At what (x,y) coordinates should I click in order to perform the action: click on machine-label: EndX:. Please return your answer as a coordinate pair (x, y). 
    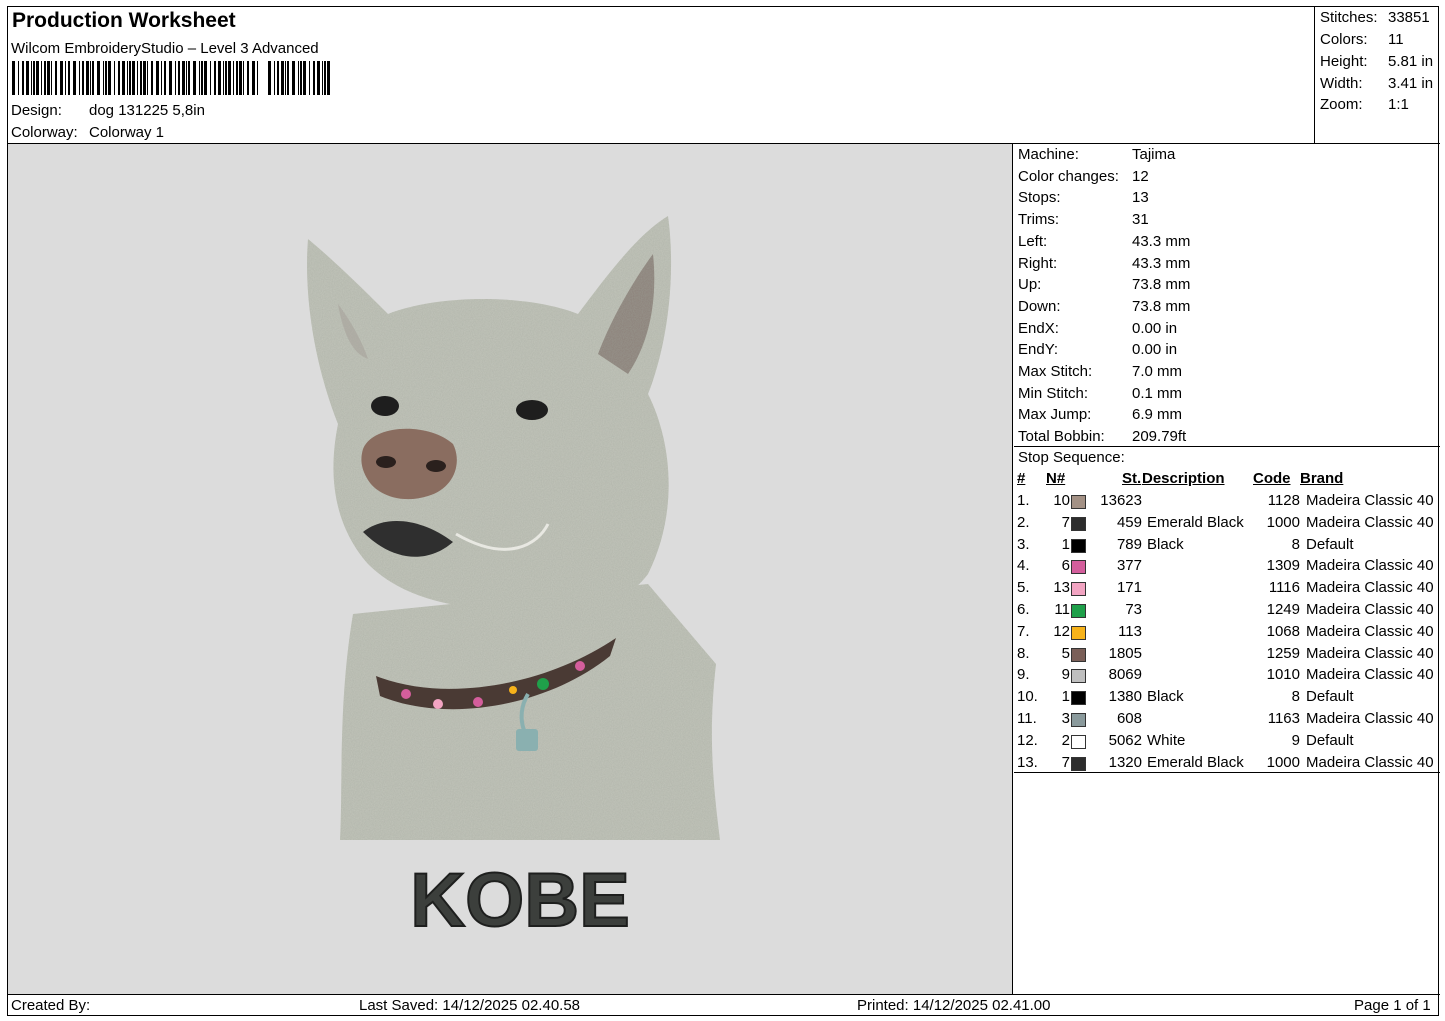
    Looking at the image, I should click on (1038, 328).